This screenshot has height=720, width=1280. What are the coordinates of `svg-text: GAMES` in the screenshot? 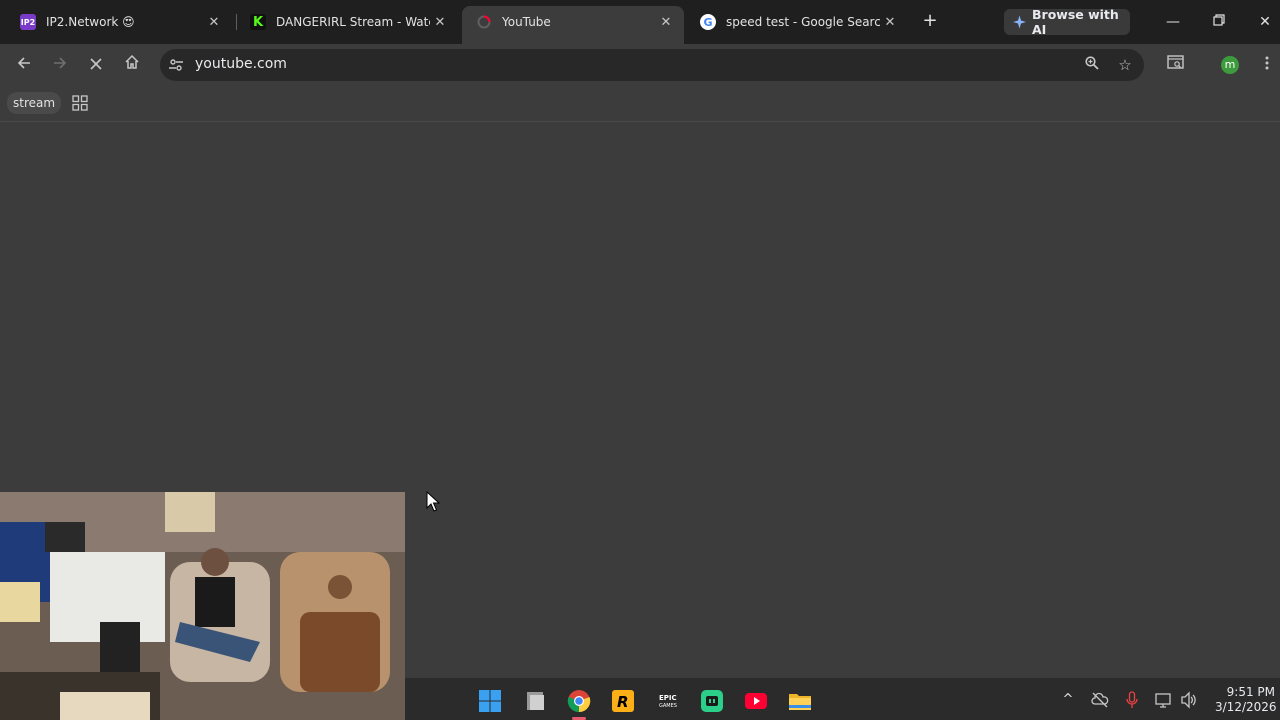 It's located at (668, 706).